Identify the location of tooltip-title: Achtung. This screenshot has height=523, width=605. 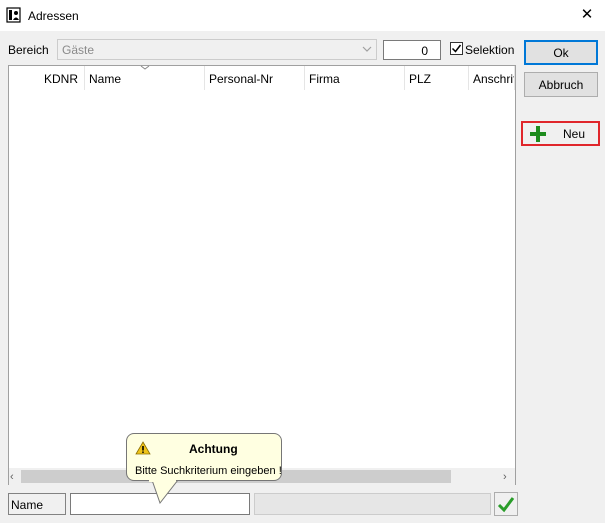
(213, 449).